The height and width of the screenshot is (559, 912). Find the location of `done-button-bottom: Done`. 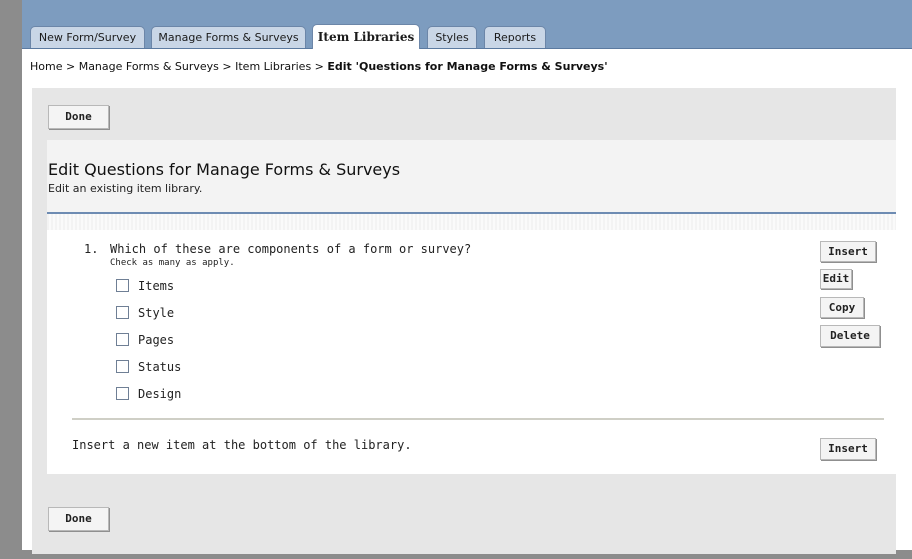

done-button-bottom: Done is located at coordinates (78, 519).